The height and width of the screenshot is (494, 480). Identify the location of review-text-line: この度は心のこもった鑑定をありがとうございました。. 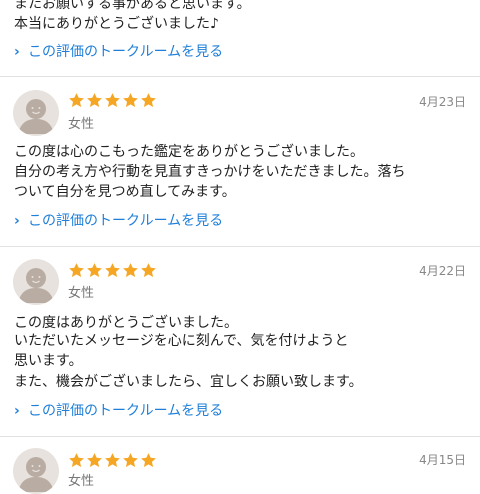
(189, 152).